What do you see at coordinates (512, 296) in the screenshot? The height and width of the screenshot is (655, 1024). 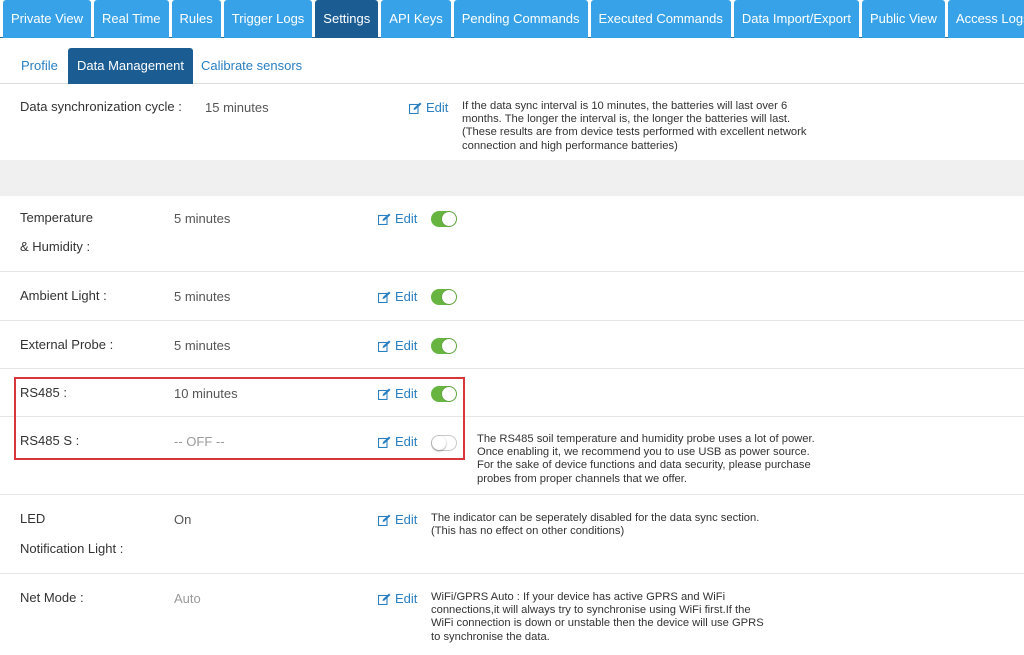 I see `setting-row-ambient-light: Ambient Light : 5 minutes Edit` at bounding box center [512, 296].